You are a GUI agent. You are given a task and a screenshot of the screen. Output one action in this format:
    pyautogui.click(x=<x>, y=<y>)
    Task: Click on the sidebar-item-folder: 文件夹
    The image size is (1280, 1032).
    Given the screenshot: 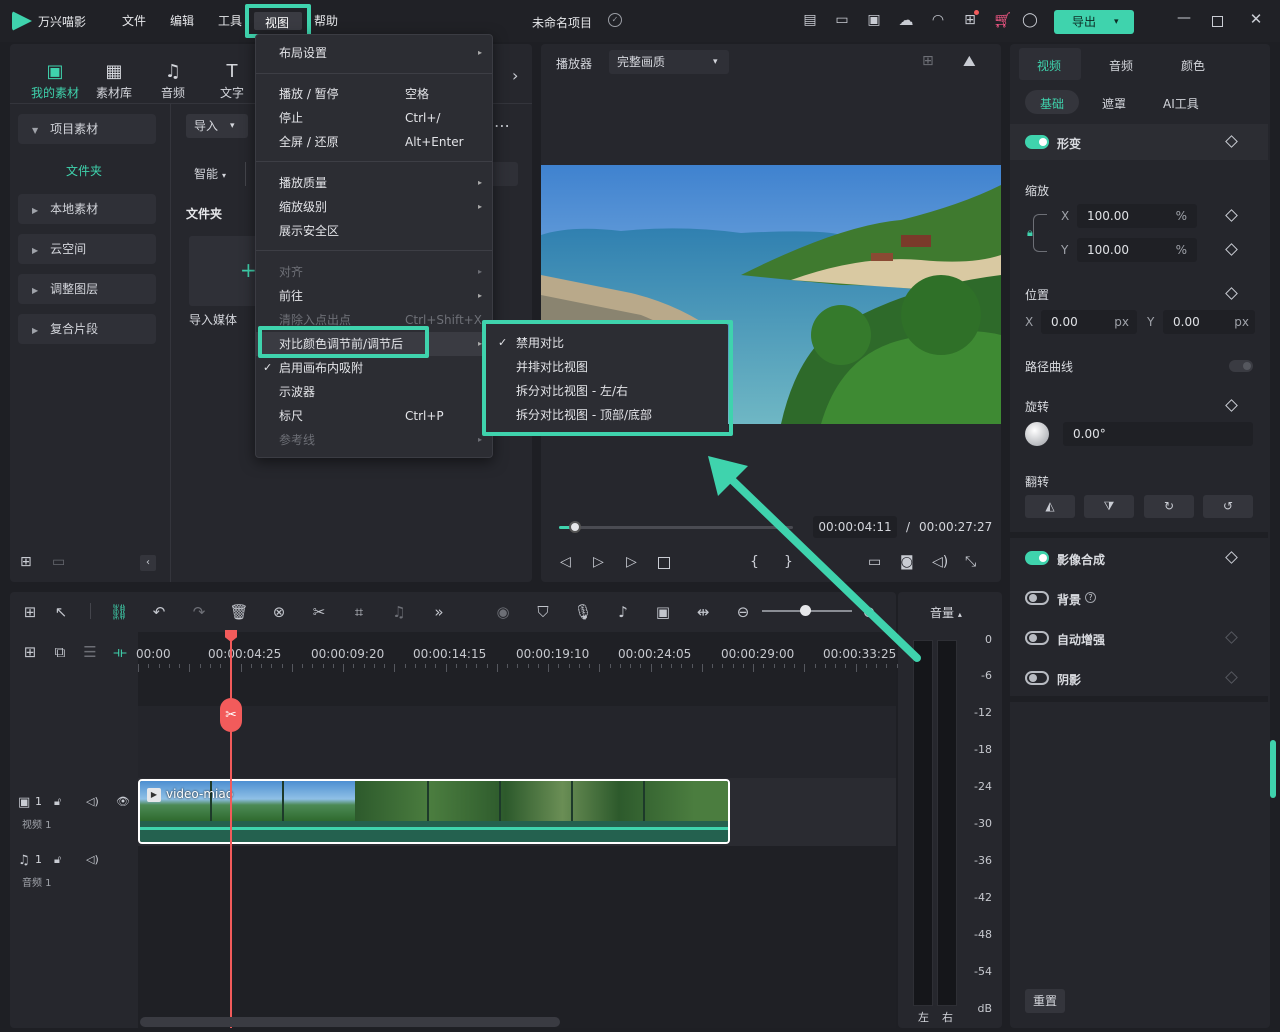 What is the action you would take?
    pyautogui.click(x=84, y=170)
    